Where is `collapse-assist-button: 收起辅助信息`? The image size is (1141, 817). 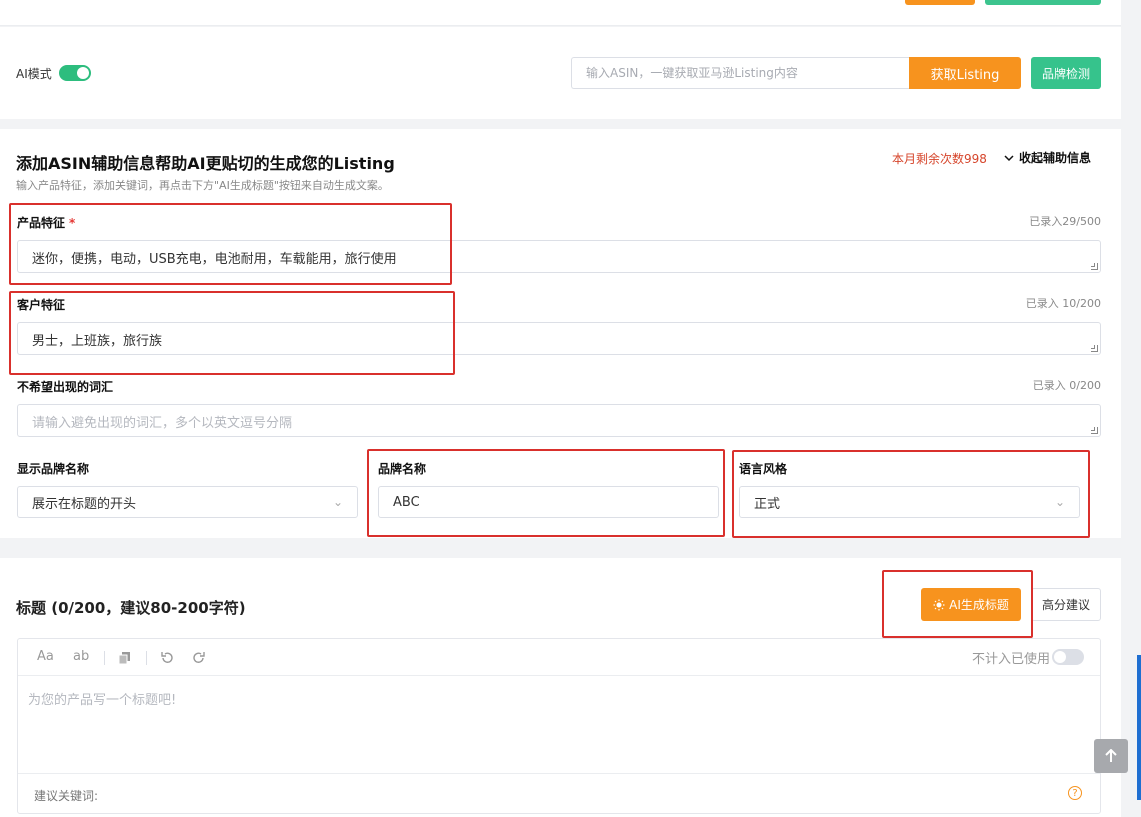
collapse-assist-button: 收起辅助信息 is located at coordinates (1047, 157).